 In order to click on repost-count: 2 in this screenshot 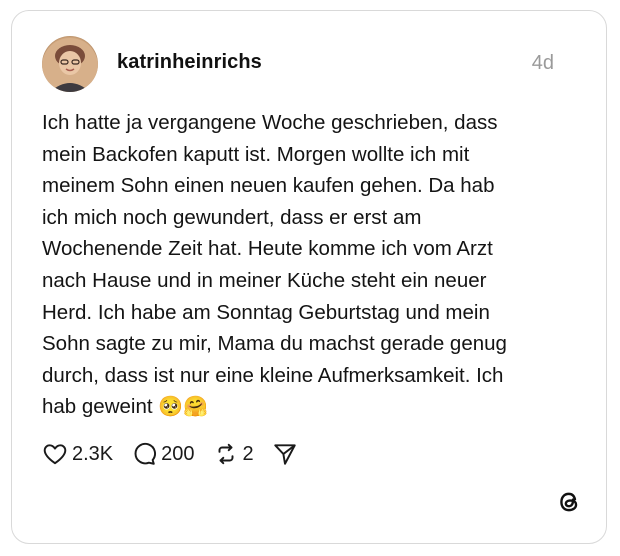, I will do `click(248, 453)`.